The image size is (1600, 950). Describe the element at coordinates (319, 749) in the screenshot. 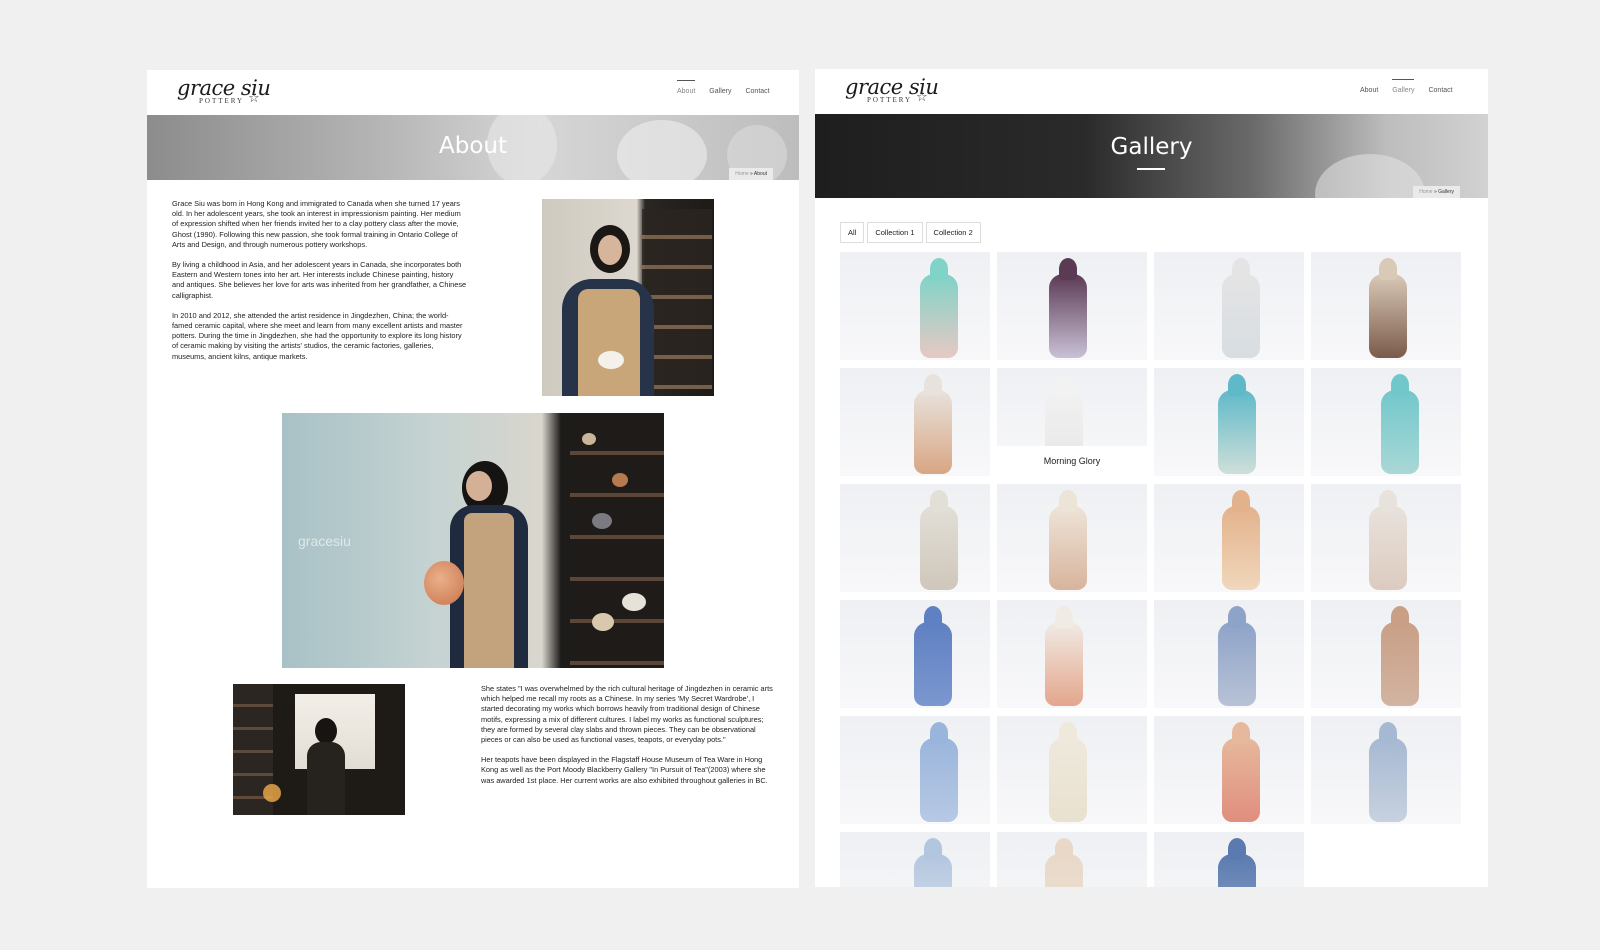

I see `window-silhouette-photo` at that location.